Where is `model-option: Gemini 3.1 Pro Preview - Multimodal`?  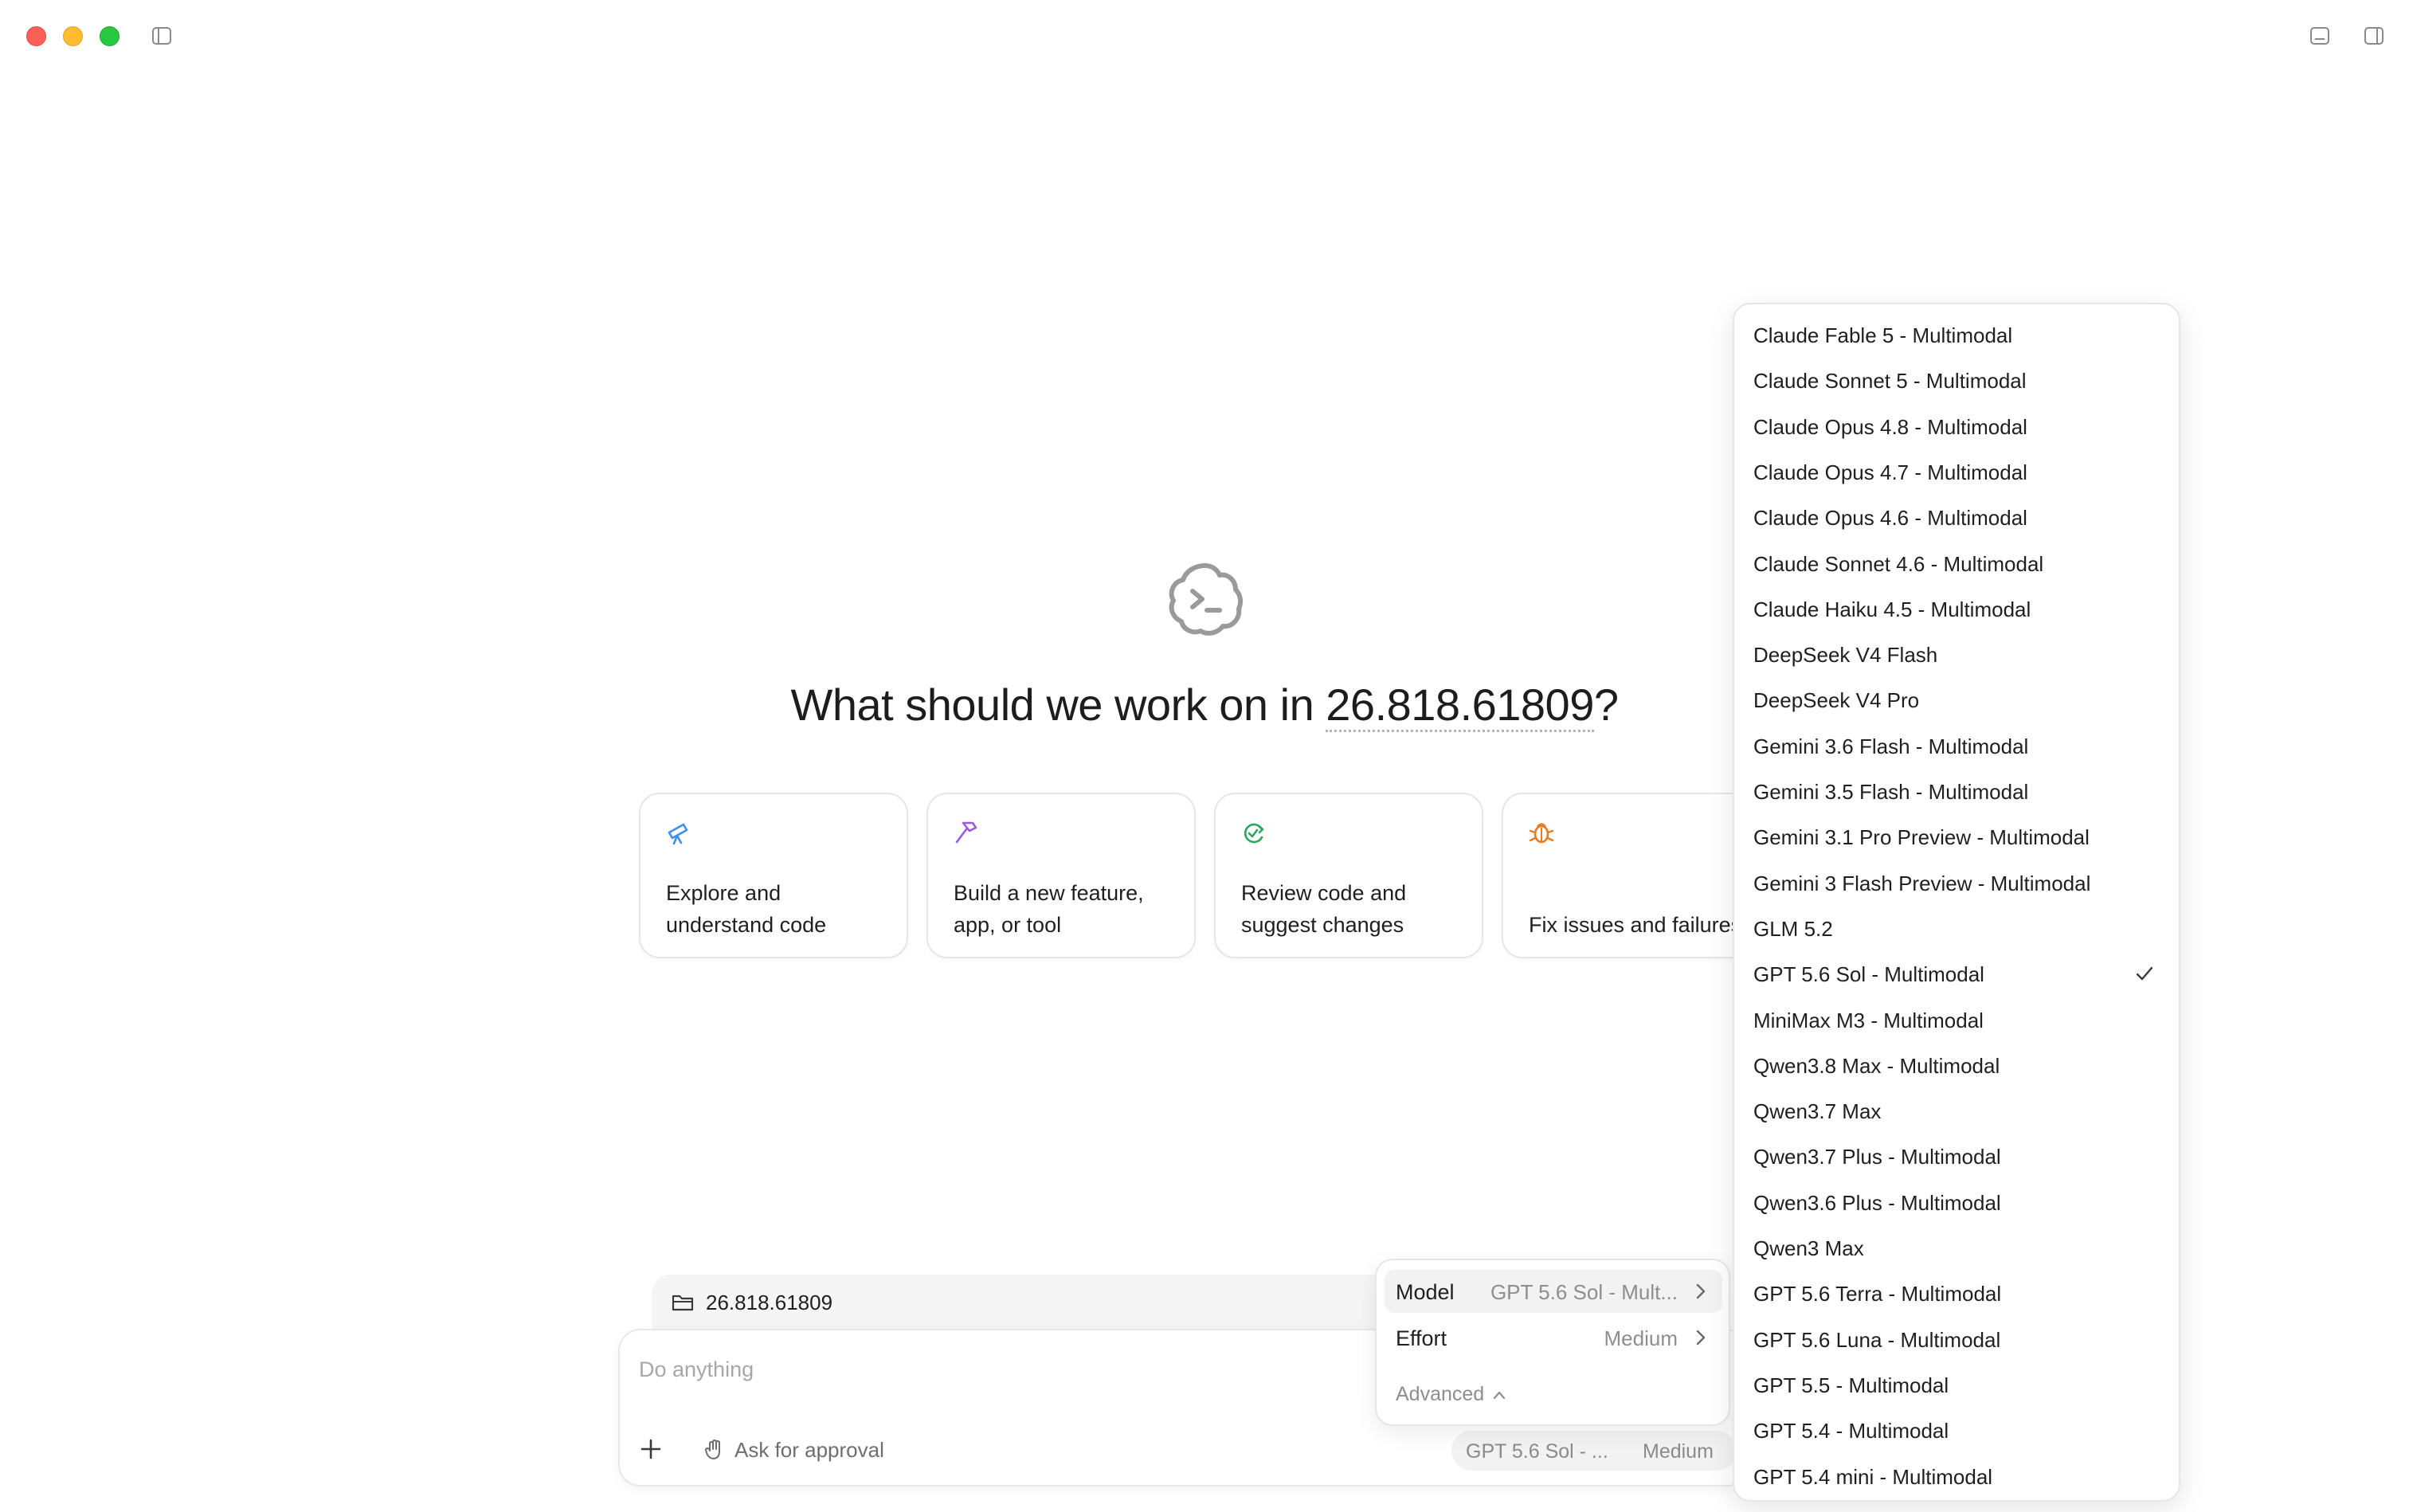
model-option: Gemini 3.1 Pro Preview - Multimodal is located at coordinates (1957, 838).